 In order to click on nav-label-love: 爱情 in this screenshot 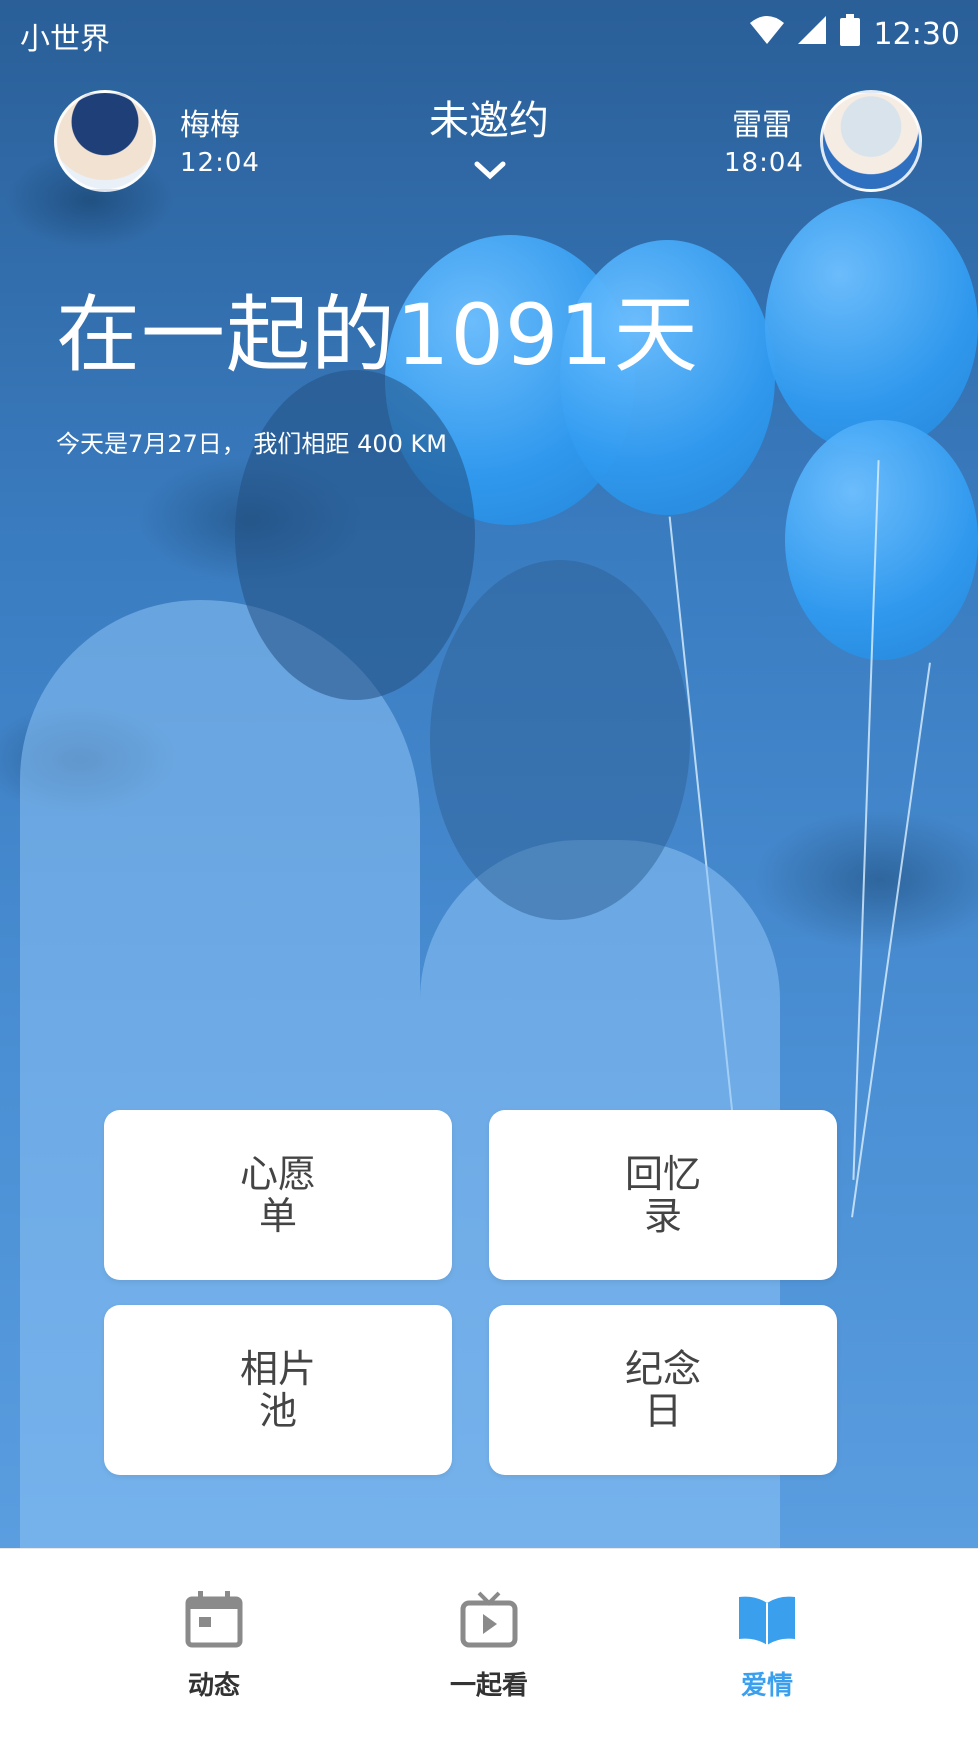, I will do `click(766, 1686)`.